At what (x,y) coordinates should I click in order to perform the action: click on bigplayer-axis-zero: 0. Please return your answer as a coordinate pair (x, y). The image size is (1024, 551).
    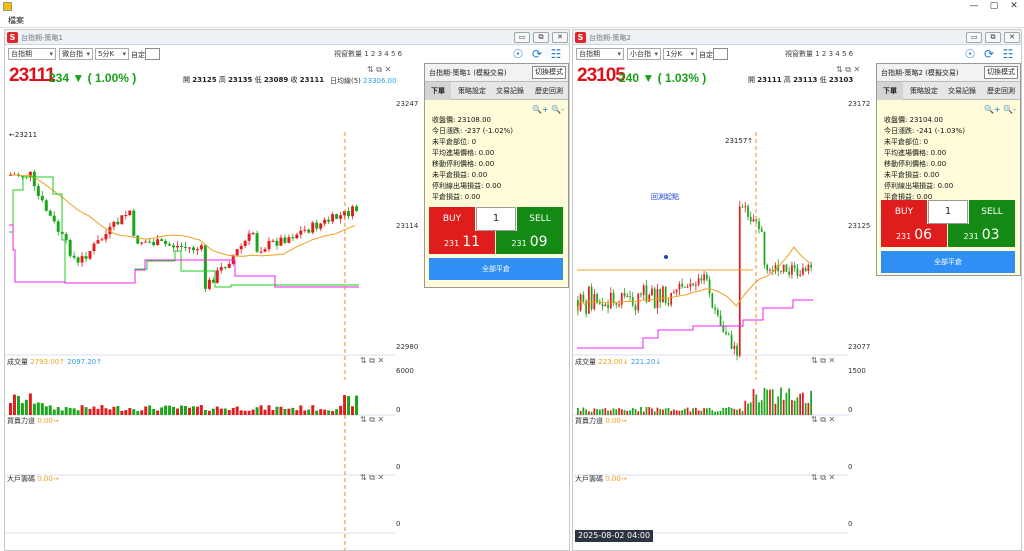
    Looking at the image, I should click on (398, 524).